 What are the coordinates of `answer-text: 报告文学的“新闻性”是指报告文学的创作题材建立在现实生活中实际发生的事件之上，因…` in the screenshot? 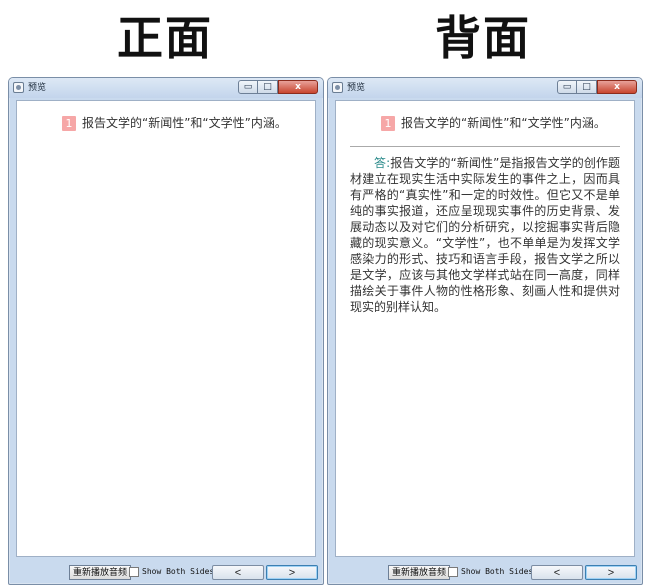 It's located at (485, 235).